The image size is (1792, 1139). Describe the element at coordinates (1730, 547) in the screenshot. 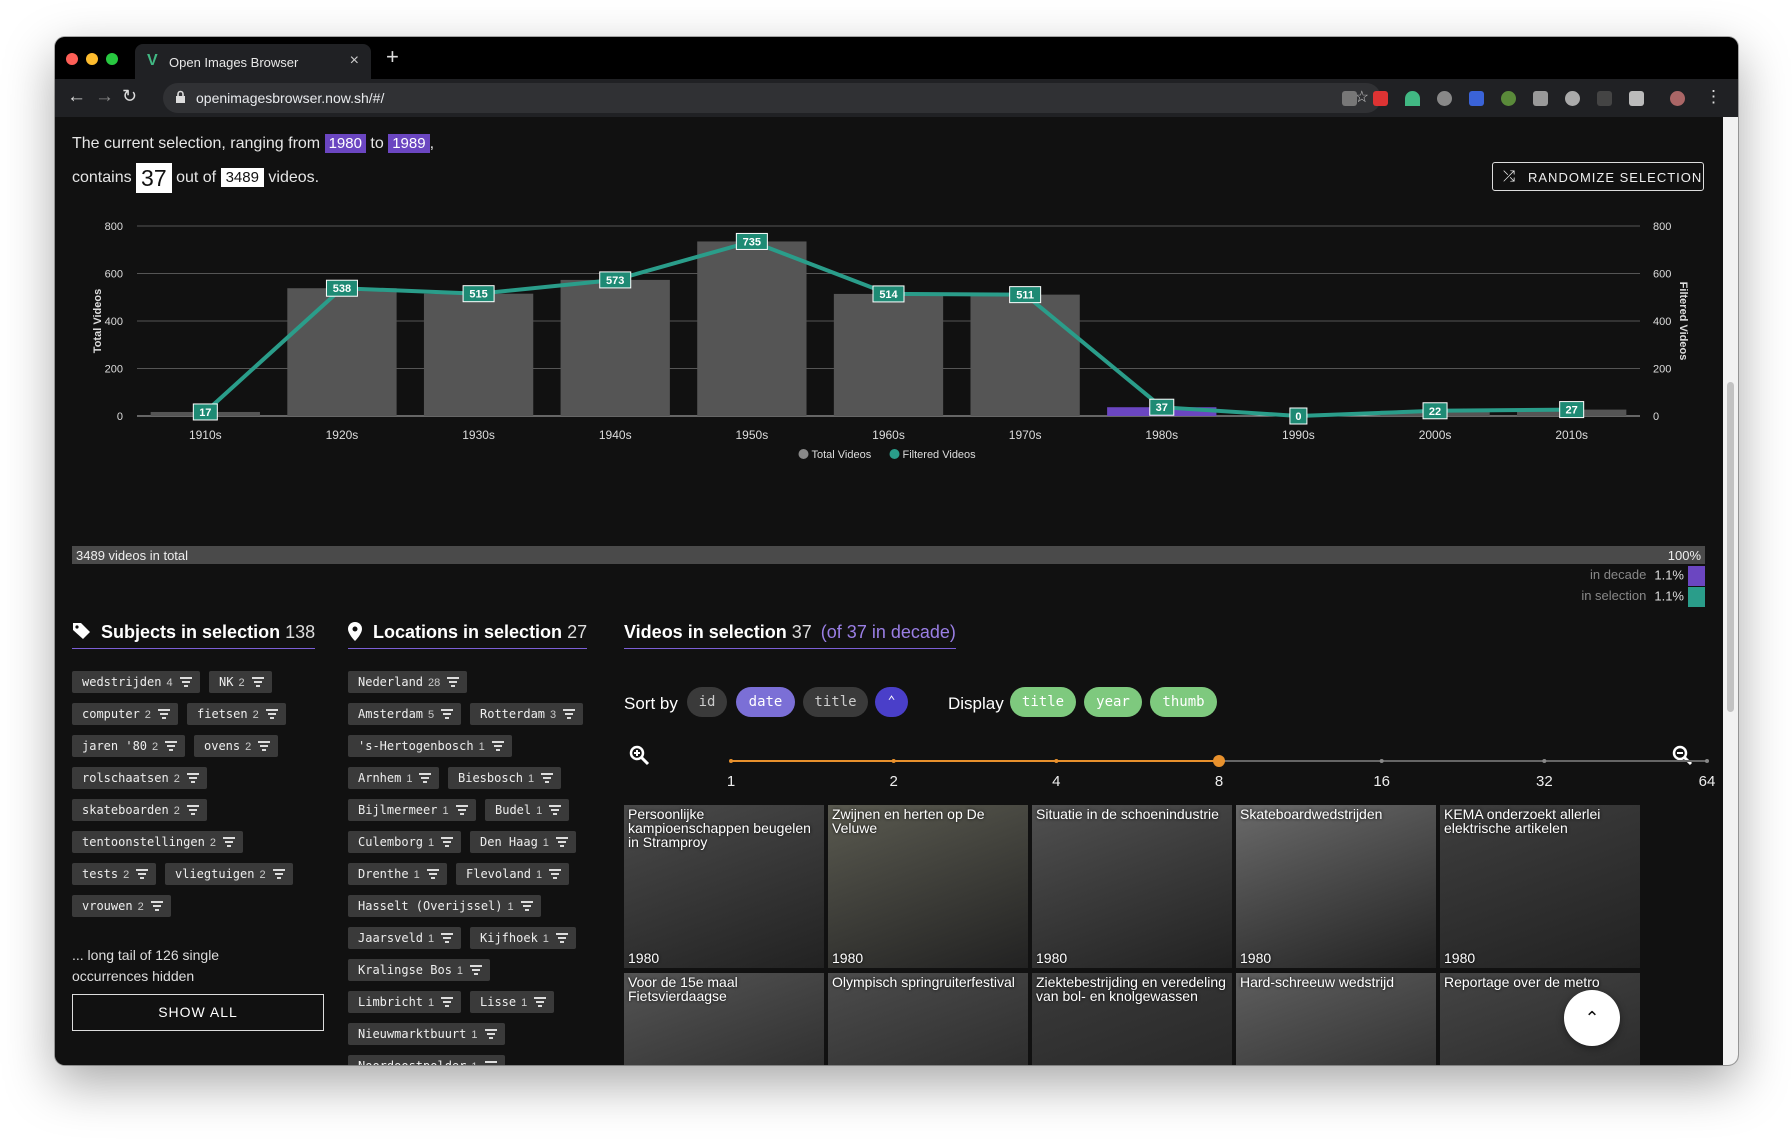

I see `scrollbar-thumb` at that location.